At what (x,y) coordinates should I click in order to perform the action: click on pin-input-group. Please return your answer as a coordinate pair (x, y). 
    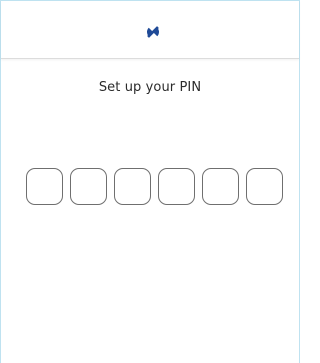
    Looking at the image, I should click on (154, 186).